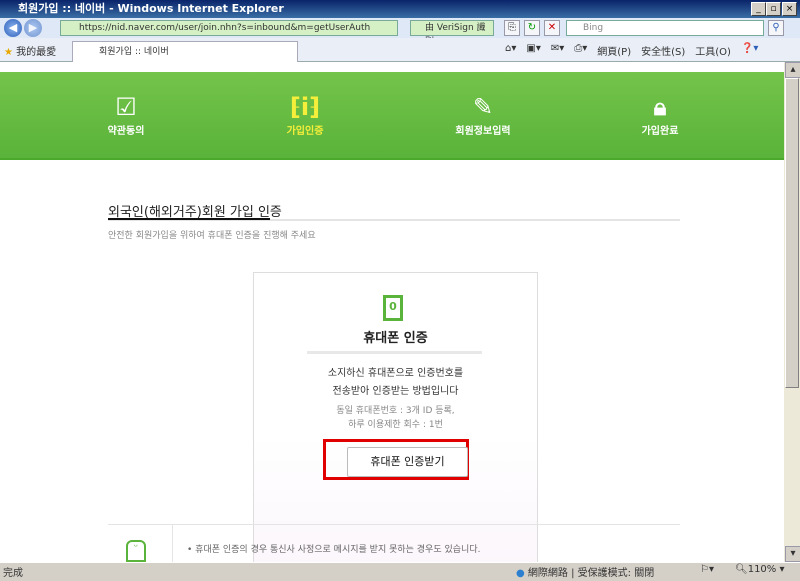 Image resolution: width=800 pixels, height=581 pixels. Describe the element at coordinates (483, 107) in the screenshot. I see `pencil-icon: ✎` at that location.